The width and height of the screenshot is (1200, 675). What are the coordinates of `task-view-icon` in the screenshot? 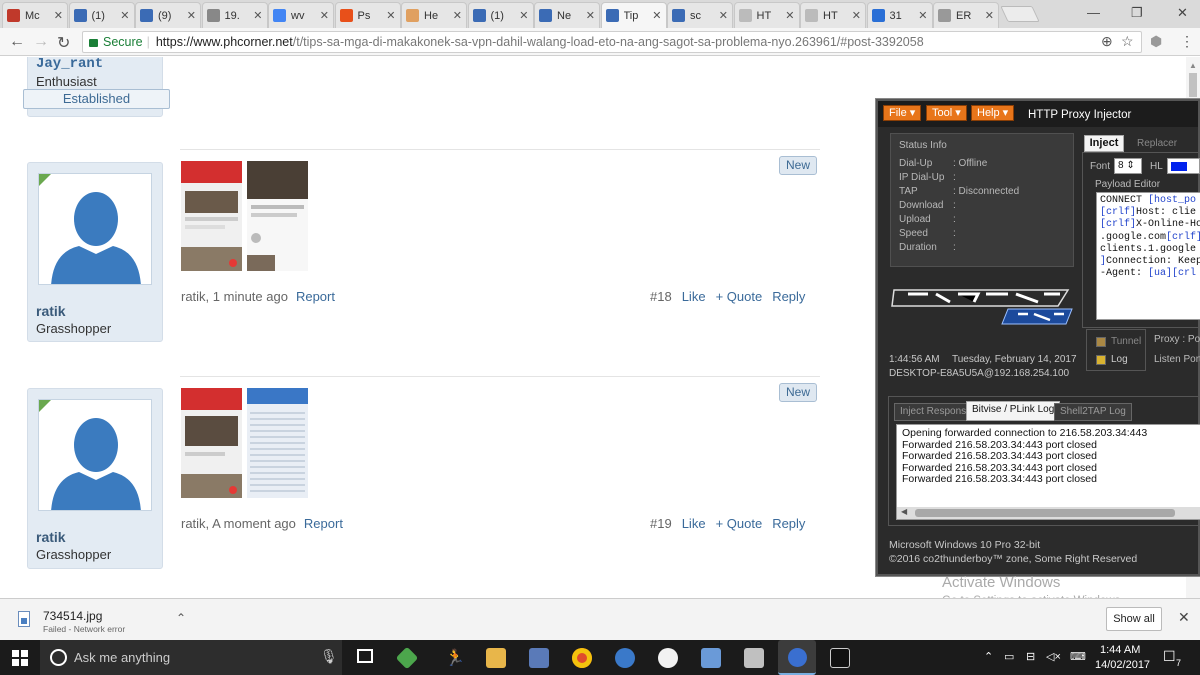 It's located at (365, 656).